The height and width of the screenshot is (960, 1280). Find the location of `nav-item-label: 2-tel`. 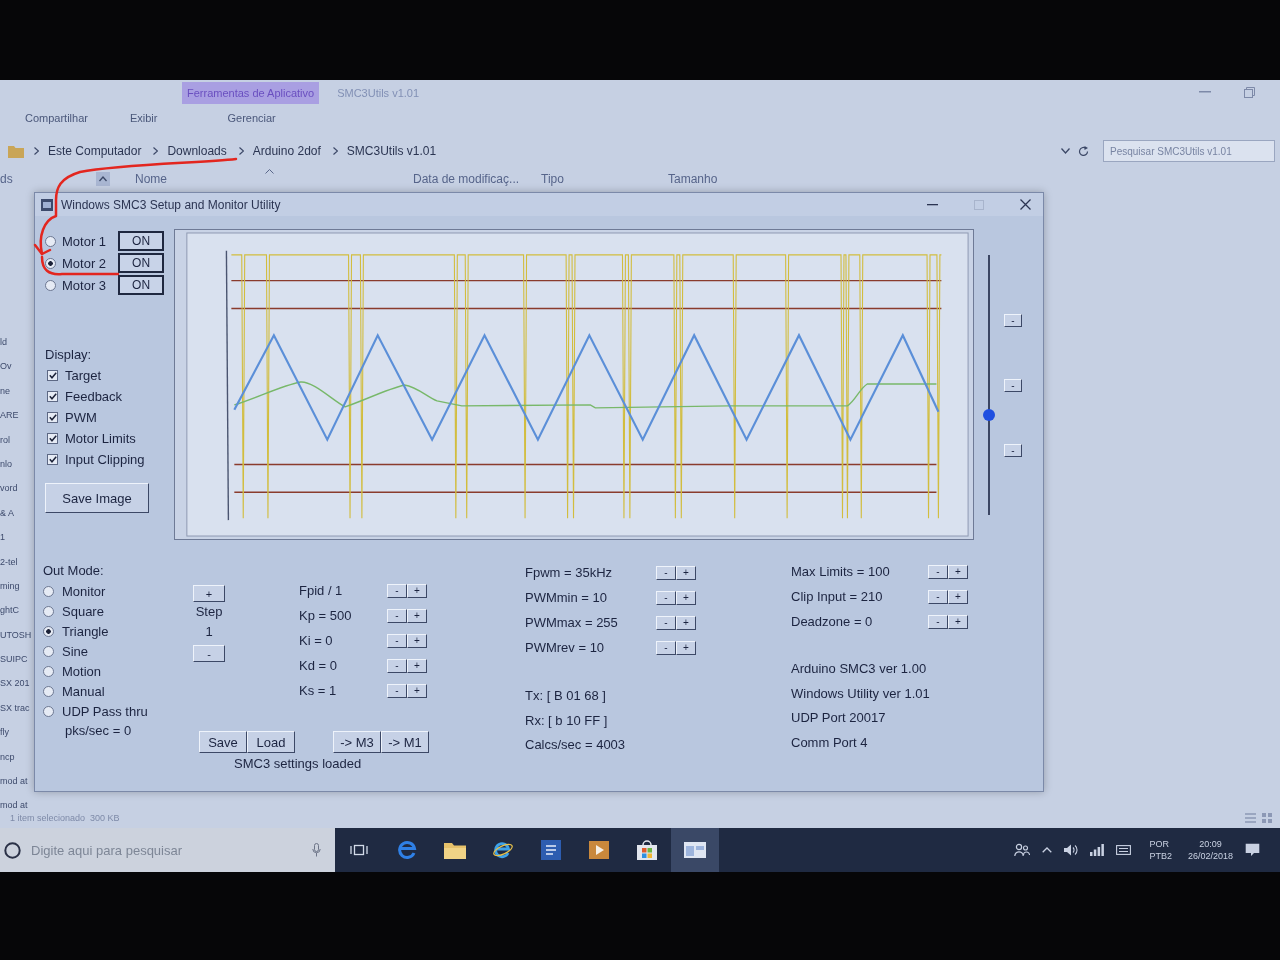

nav-item-label: 2-tel is located at coordinates (9, 561).